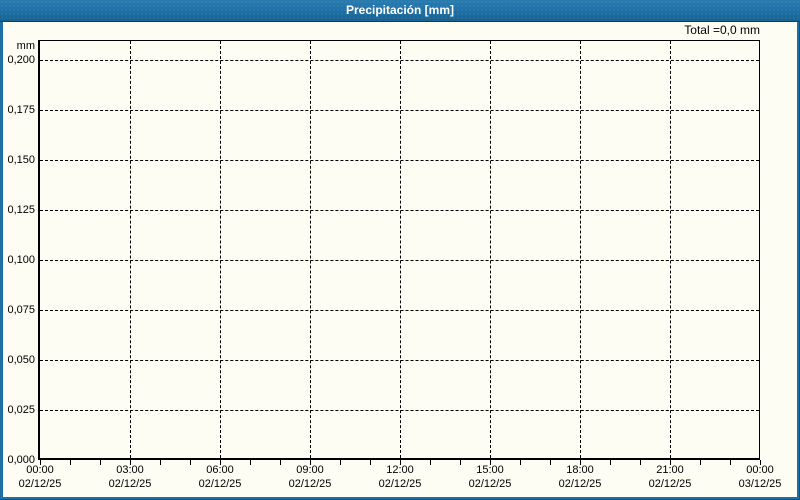  I want to click on x-tick-label: 06:00 02/12/25, so click(220, 477).